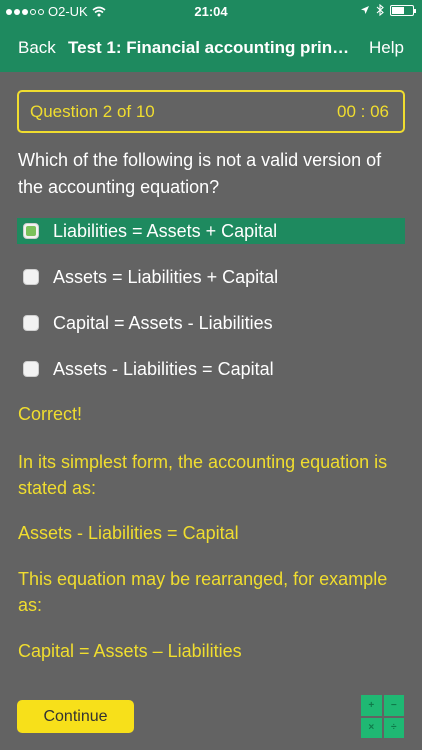 The width and height of the screenshot is (422, 750). What do you see at coordinates (163, 322) in the screenshot?
I see `answer-option-label: Capital = Assets - Liabilities` at bounding box center [163, 322].